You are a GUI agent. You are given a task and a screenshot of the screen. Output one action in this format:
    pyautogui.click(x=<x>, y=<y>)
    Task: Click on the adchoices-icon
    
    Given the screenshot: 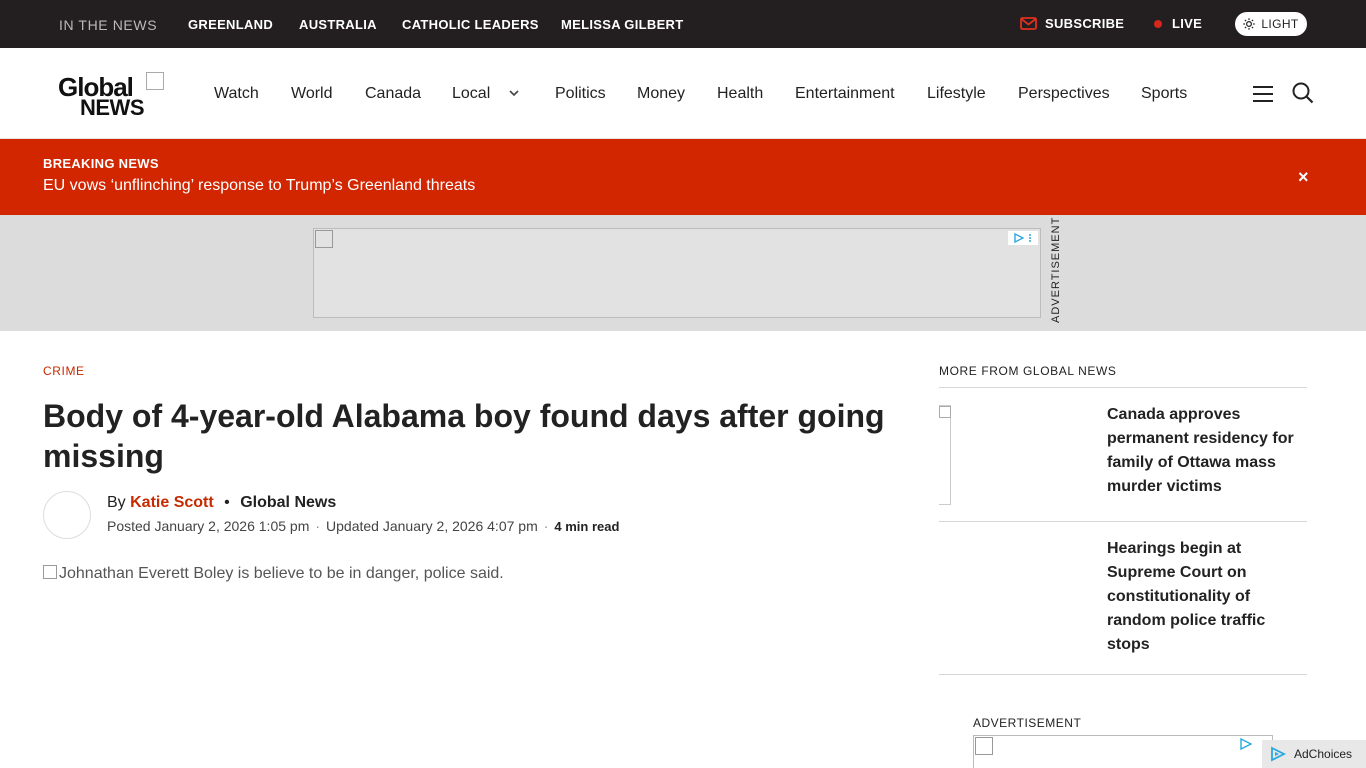 What is the action you would take?
    pyautogui.click(x=1278, y=754)
    